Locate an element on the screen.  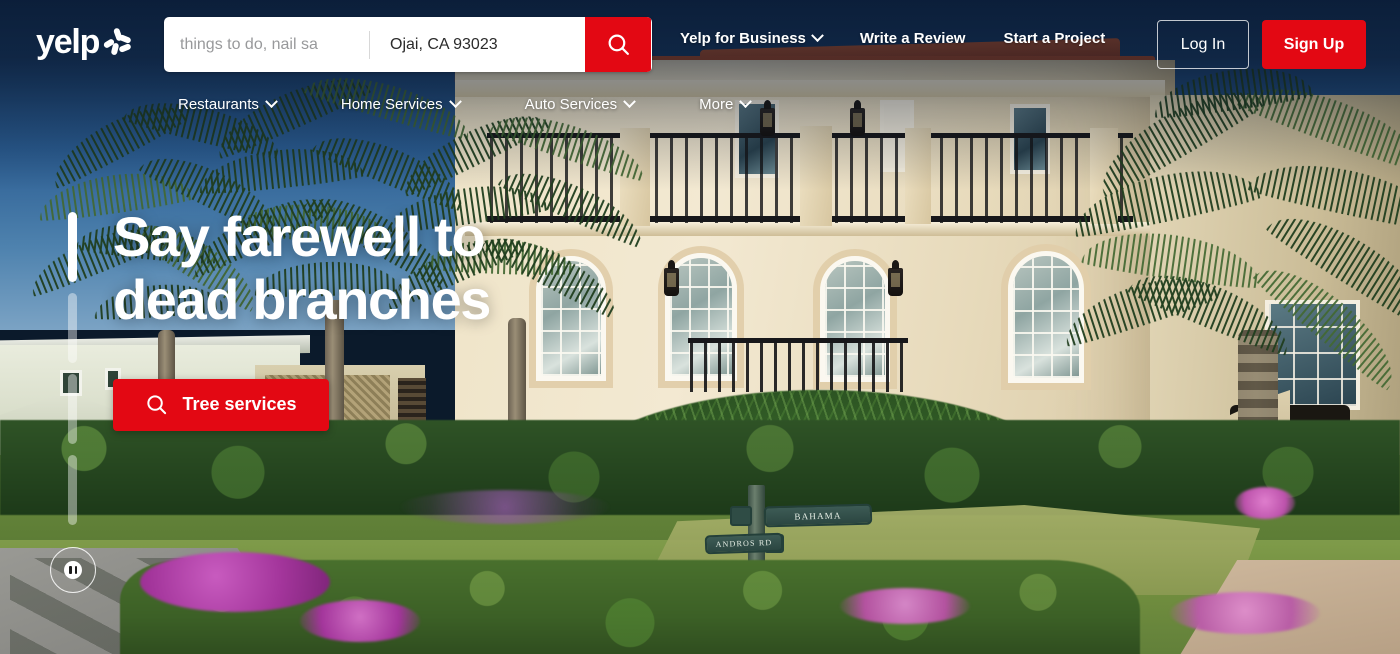
top-nav-label: Start a Project is located at coordinates (1054, 38).